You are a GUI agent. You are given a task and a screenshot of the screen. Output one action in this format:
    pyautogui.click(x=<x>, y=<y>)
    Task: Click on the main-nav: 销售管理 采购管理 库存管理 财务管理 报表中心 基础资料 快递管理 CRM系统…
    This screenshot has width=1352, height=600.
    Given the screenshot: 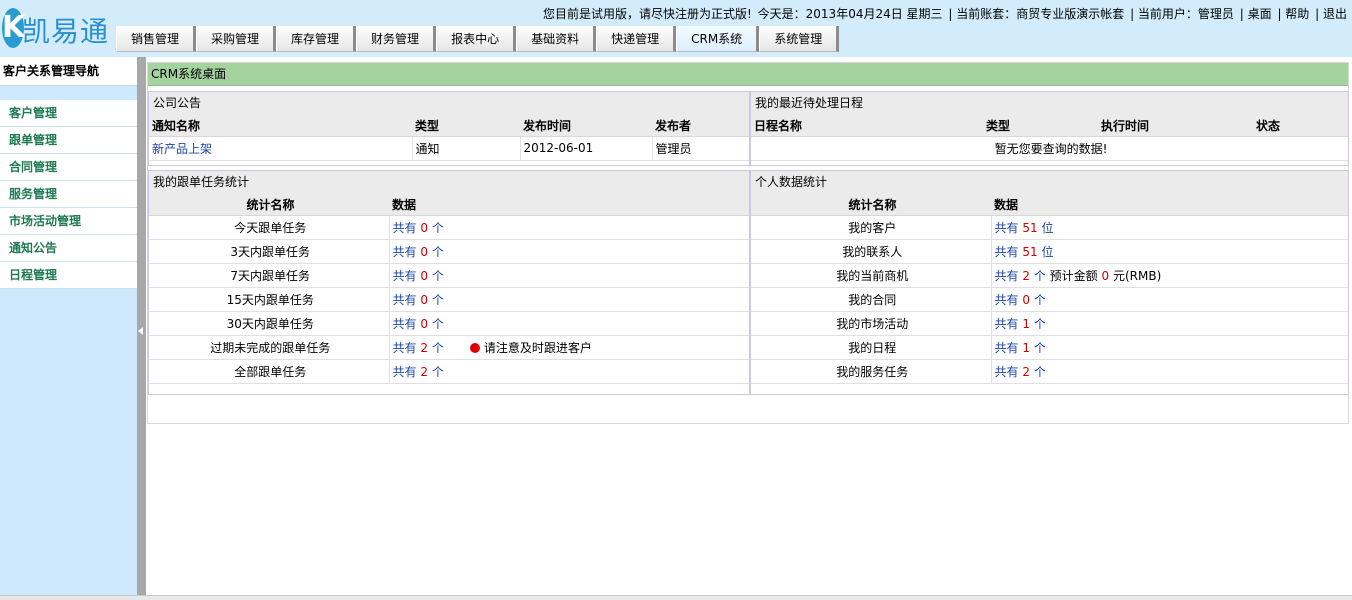 What is the action you would take?
    pyautogui.click(x=478, y=39)
    